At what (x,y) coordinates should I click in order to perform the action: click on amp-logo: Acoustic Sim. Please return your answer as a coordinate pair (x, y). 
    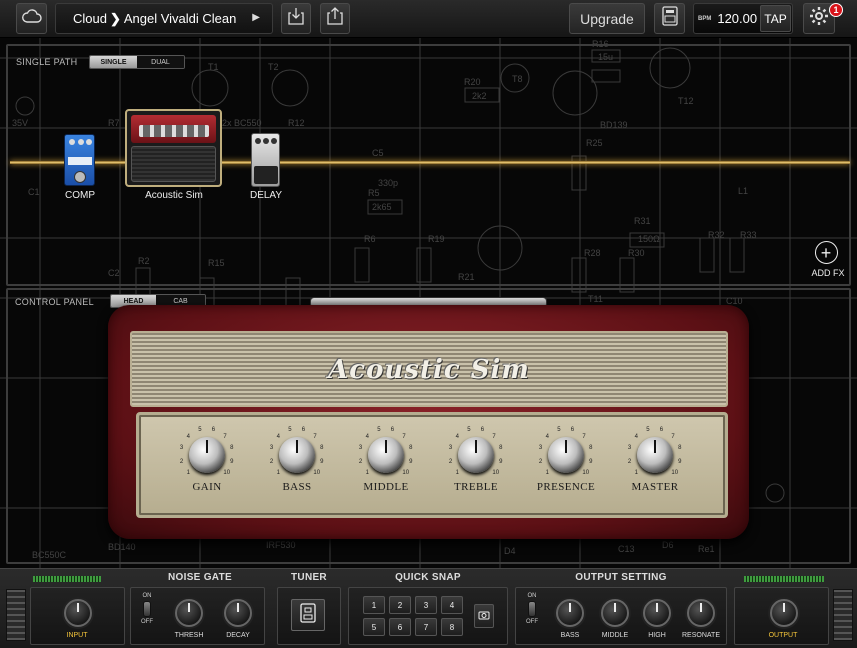
    Looking at the image, I should click on (429, 370).